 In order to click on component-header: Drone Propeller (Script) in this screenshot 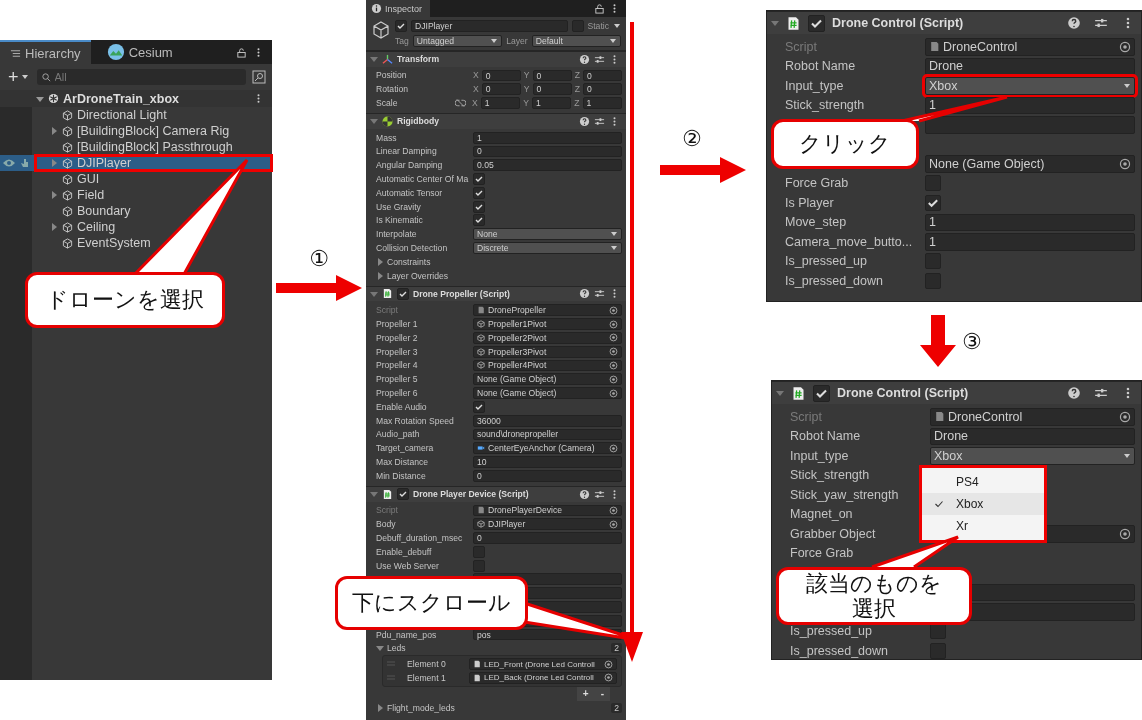, I will do `click(496, 293)`.